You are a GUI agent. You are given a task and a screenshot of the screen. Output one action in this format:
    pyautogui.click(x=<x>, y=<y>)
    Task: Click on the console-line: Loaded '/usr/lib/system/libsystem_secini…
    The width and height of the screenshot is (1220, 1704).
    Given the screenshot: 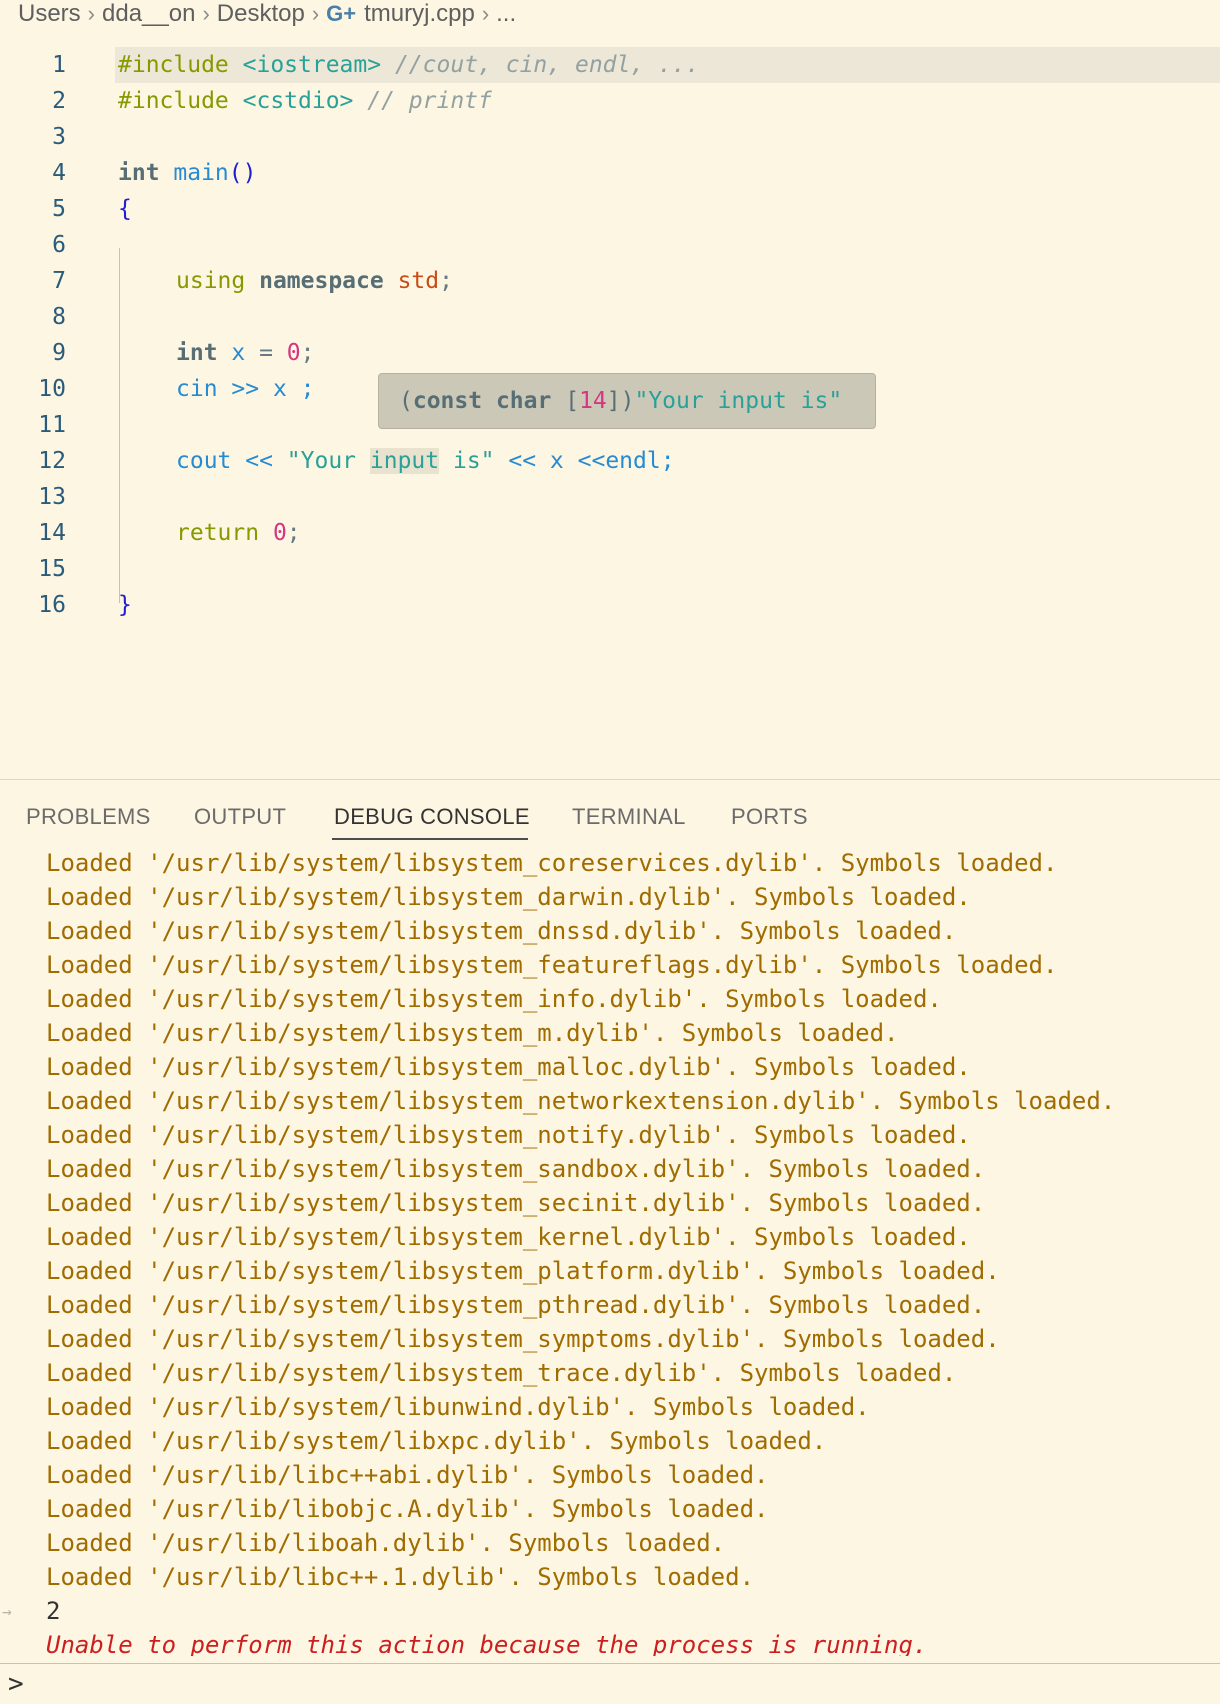 What is the action you would take?
    pyautogui.click(x=516, y=1203)
    